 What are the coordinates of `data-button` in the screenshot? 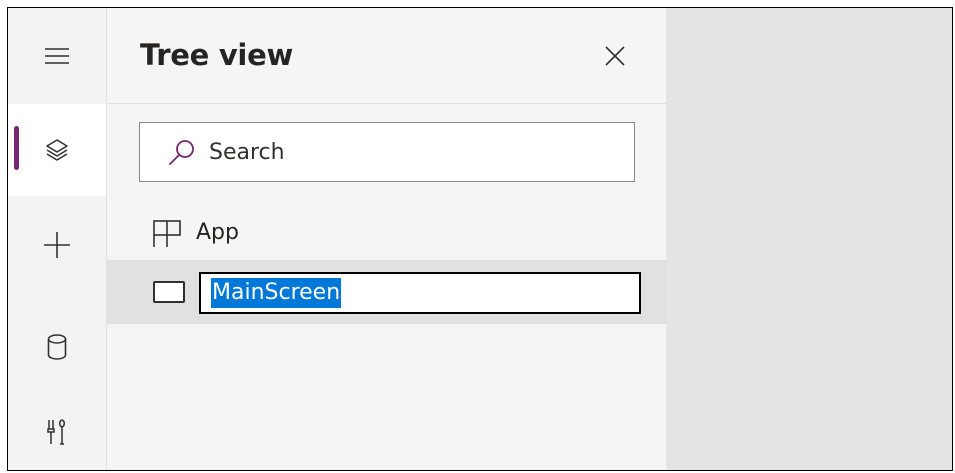 It's located at (57, 347).